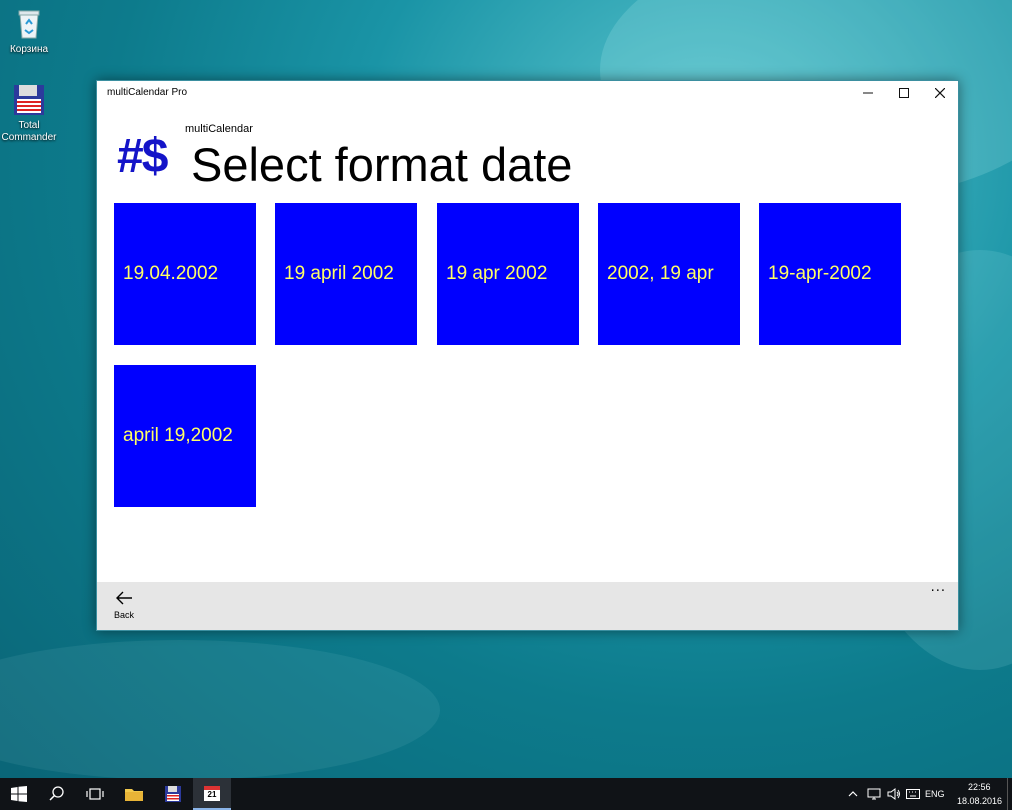 This screenshot has width=1012, height=810. Describe the element at coordinates (506, 794) in the screenshot. I see `taskbar: 21 ENG 22:56 18.08.2016` at that location.